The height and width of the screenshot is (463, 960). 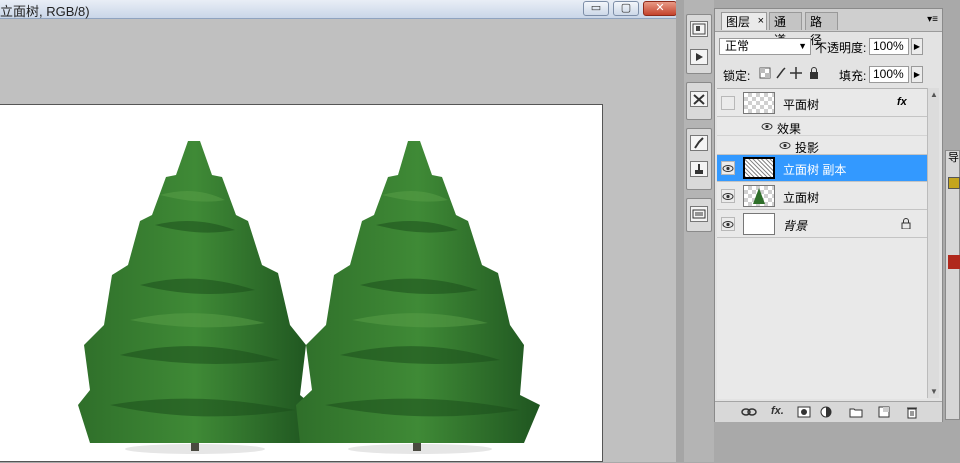 I want to click on opacity-label: 不透明度:, so click(x=841, y=48).